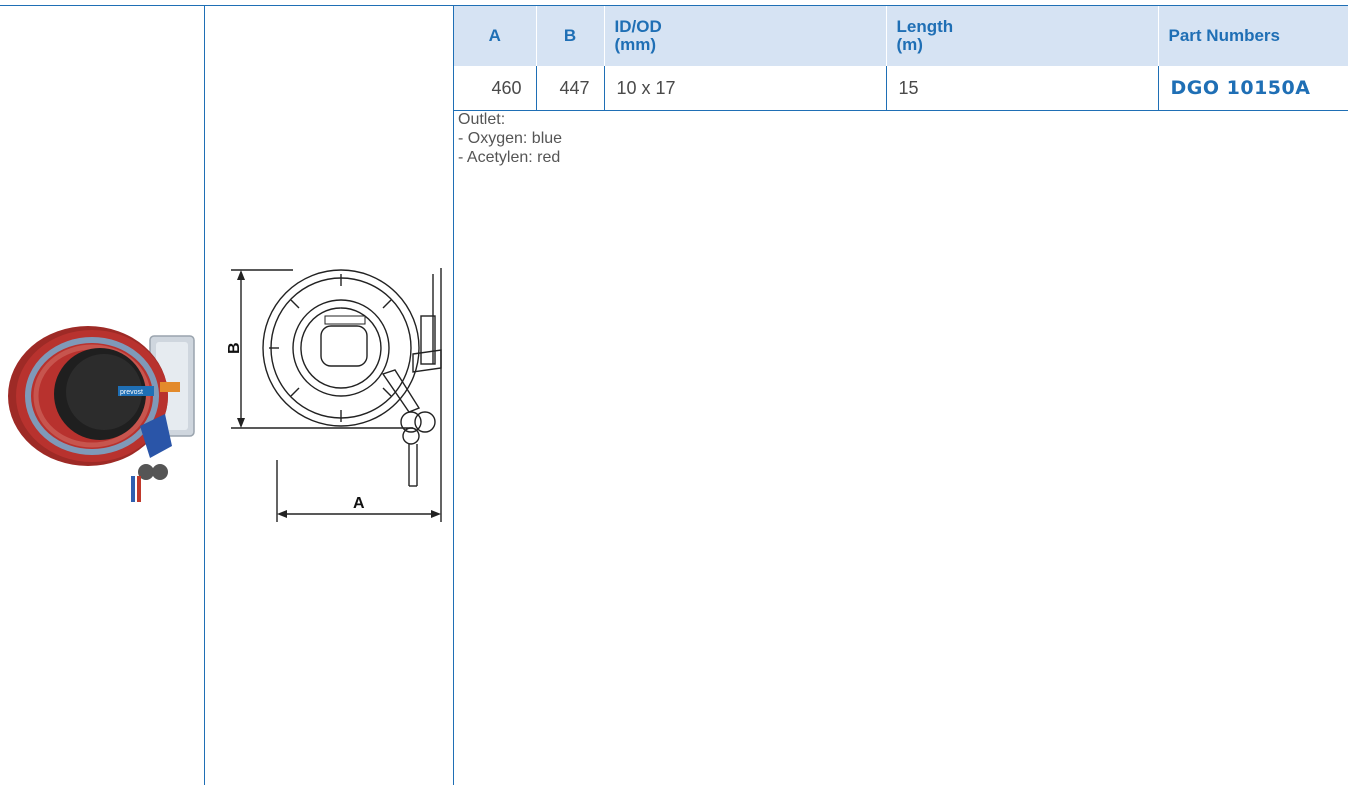 Image resolution: width=1348 pixels, height=785 pixels. Describe the element at coordinates (131, 392) in the screenshot. I see `brand-badge-text: prevost` at that location.